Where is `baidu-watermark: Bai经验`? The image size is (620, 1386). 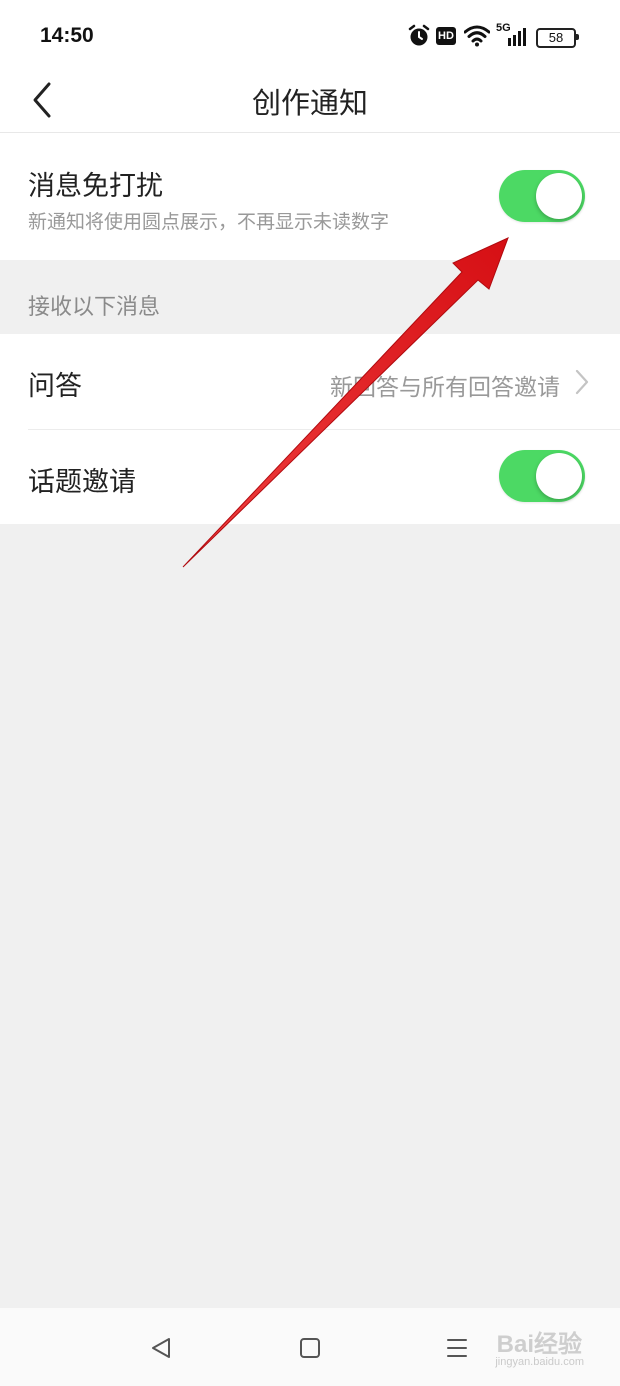
baidu-watermark: Bai经验 is located at coordinates (539, 1344).